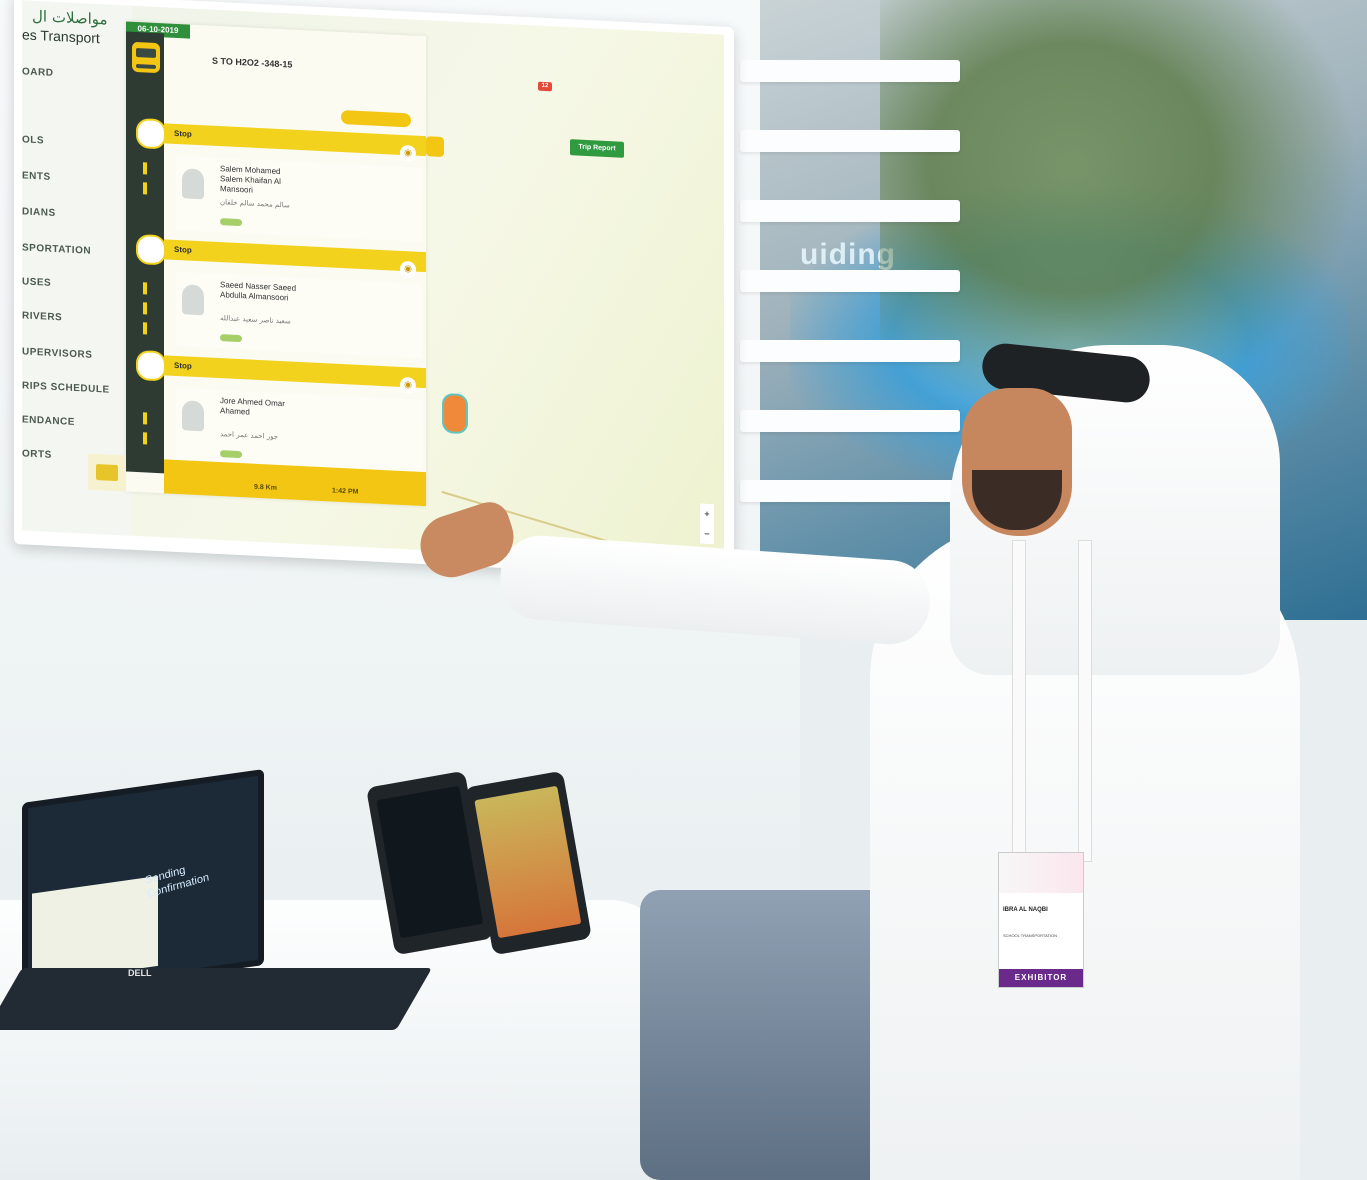 This screenshot has width=1367, height=1180. I want to click on trip-info-chip, so click(376, 118).